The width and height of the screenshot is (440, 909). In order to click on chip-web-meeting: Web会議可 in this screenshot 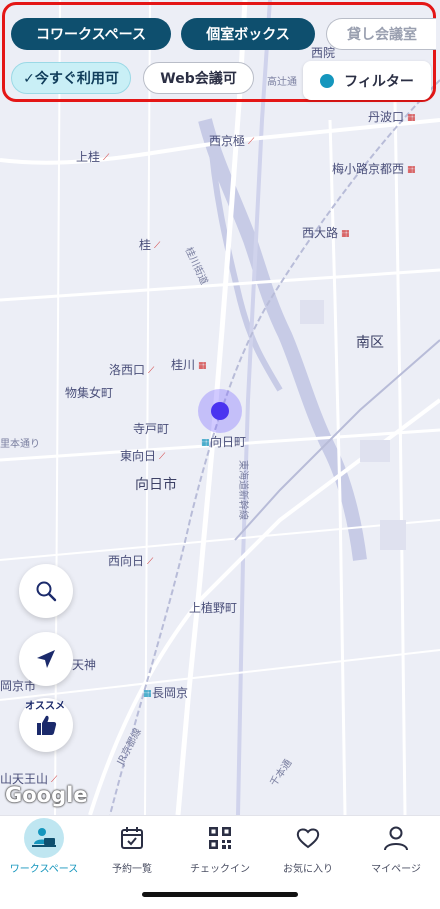, I will do `click(198, 78)`.